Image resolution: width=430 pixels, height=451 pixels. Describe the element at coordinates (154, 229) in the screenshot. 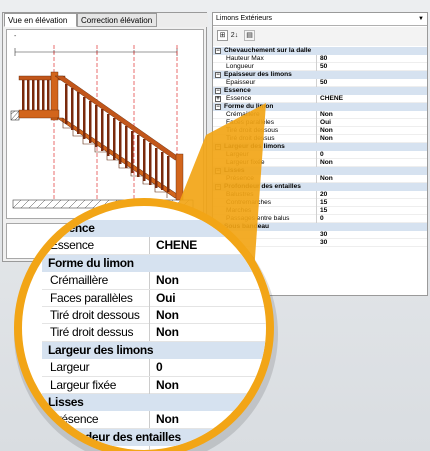

I see `zoom-category-row: Essence` at that location.